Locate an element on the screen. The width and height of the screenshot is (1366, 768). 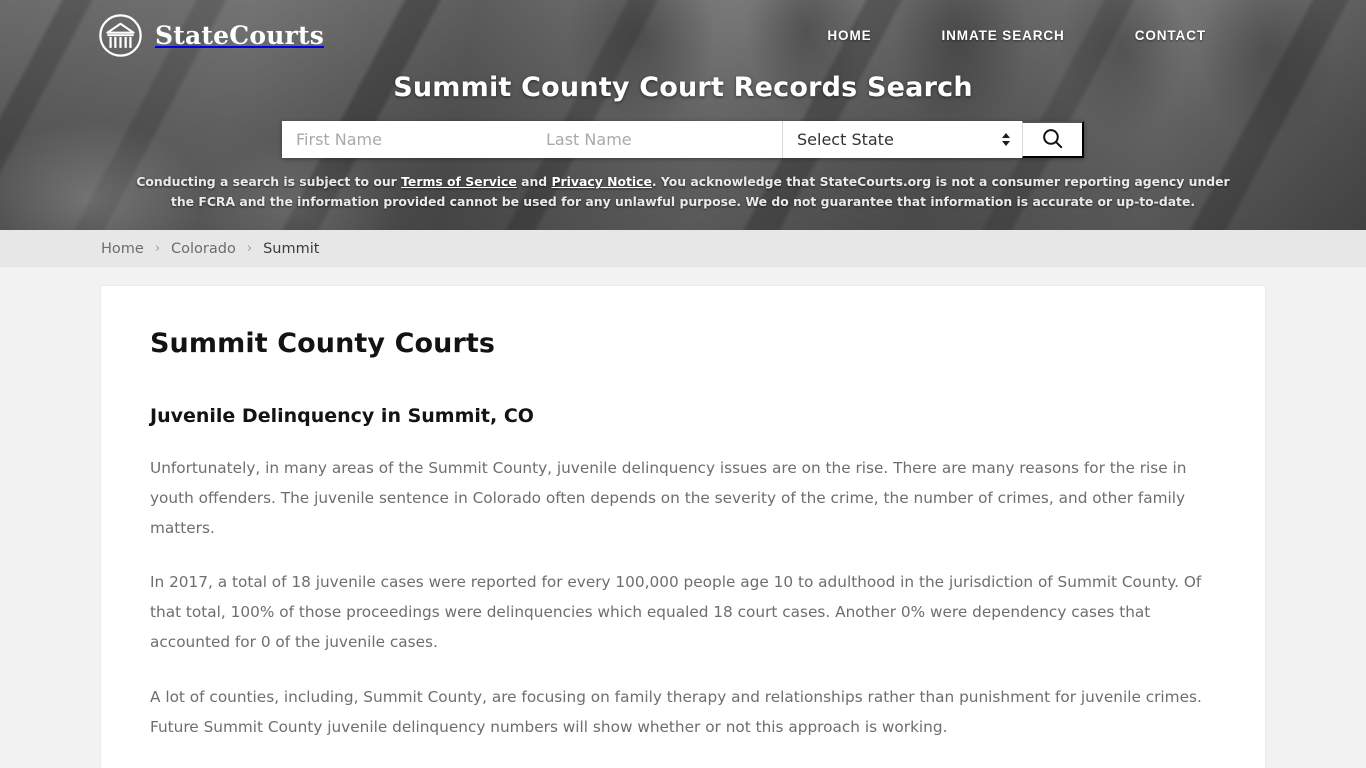
breadcrumb-item-home: Home is located at coordinates (122, 249).